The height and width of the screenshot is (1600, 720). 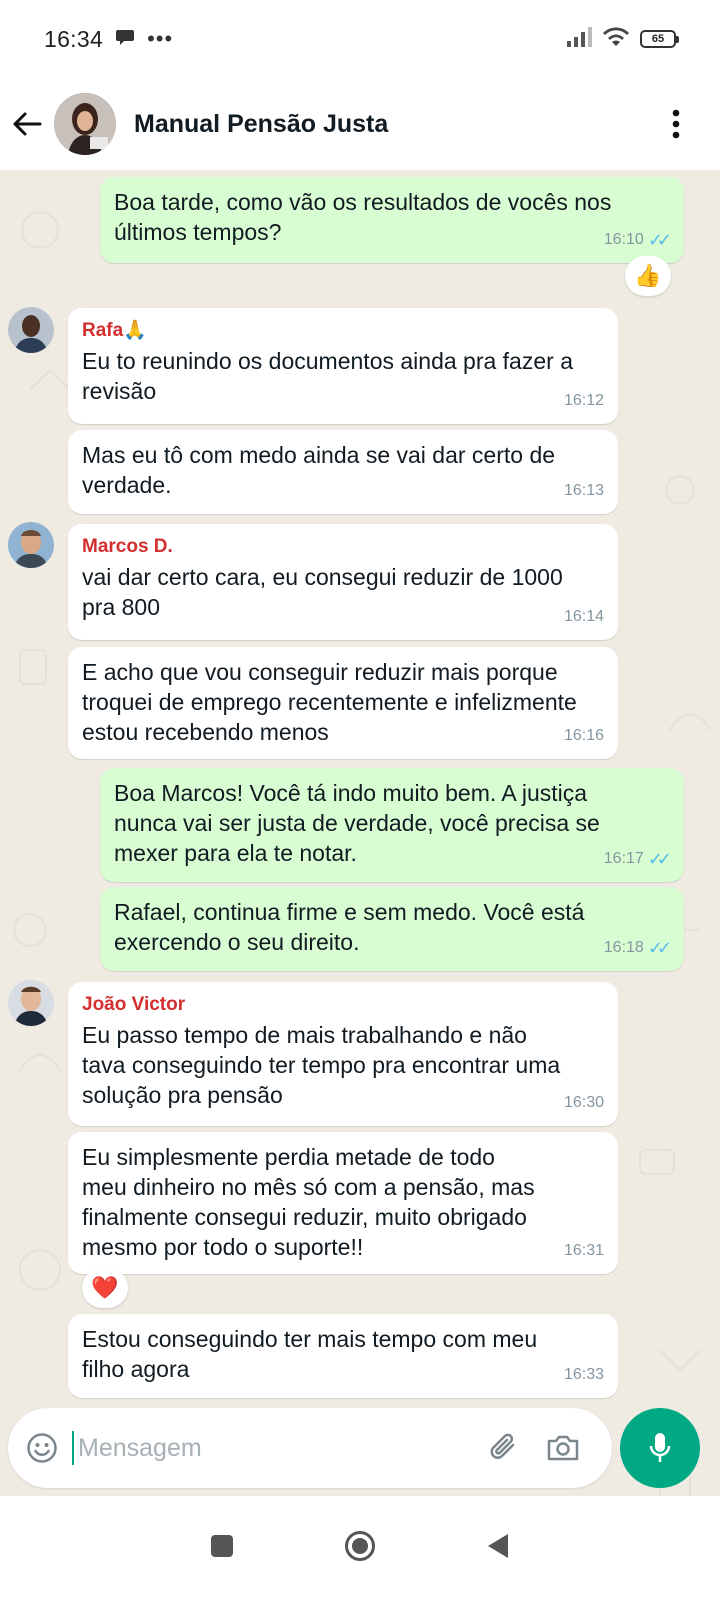 I want to click on group-avatar, so click(x=85, y=124).